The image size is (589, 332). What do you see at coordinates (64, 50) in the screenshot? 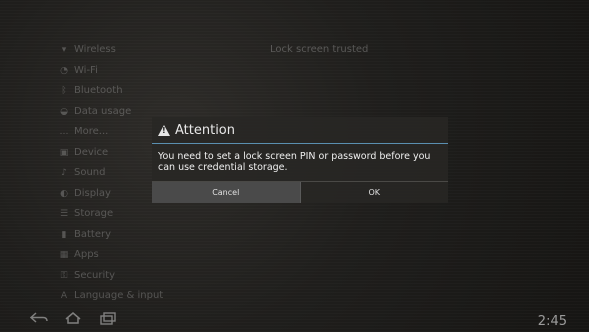
I see `wifi-icon: ▾` at bounding box center [64, 50].